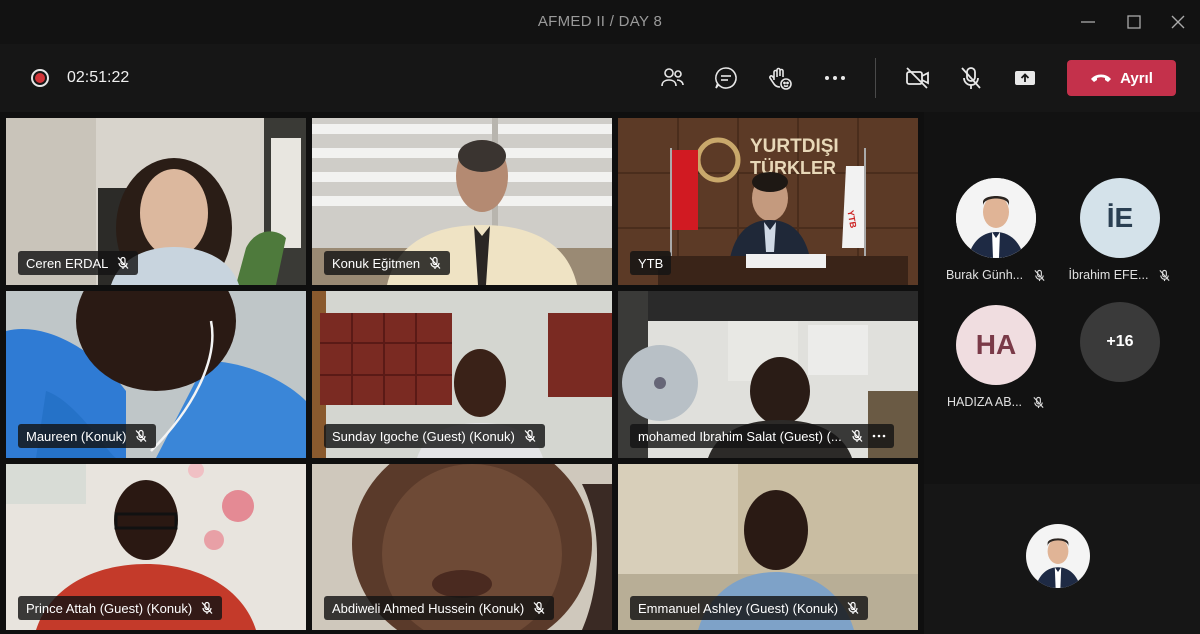 This screenshot has width=1200, height=634. What do you see at coordinates (462, 201) in the screenshot?
I see `video-tile: Konuk Eğitmen` at bounding box center [462, 201].